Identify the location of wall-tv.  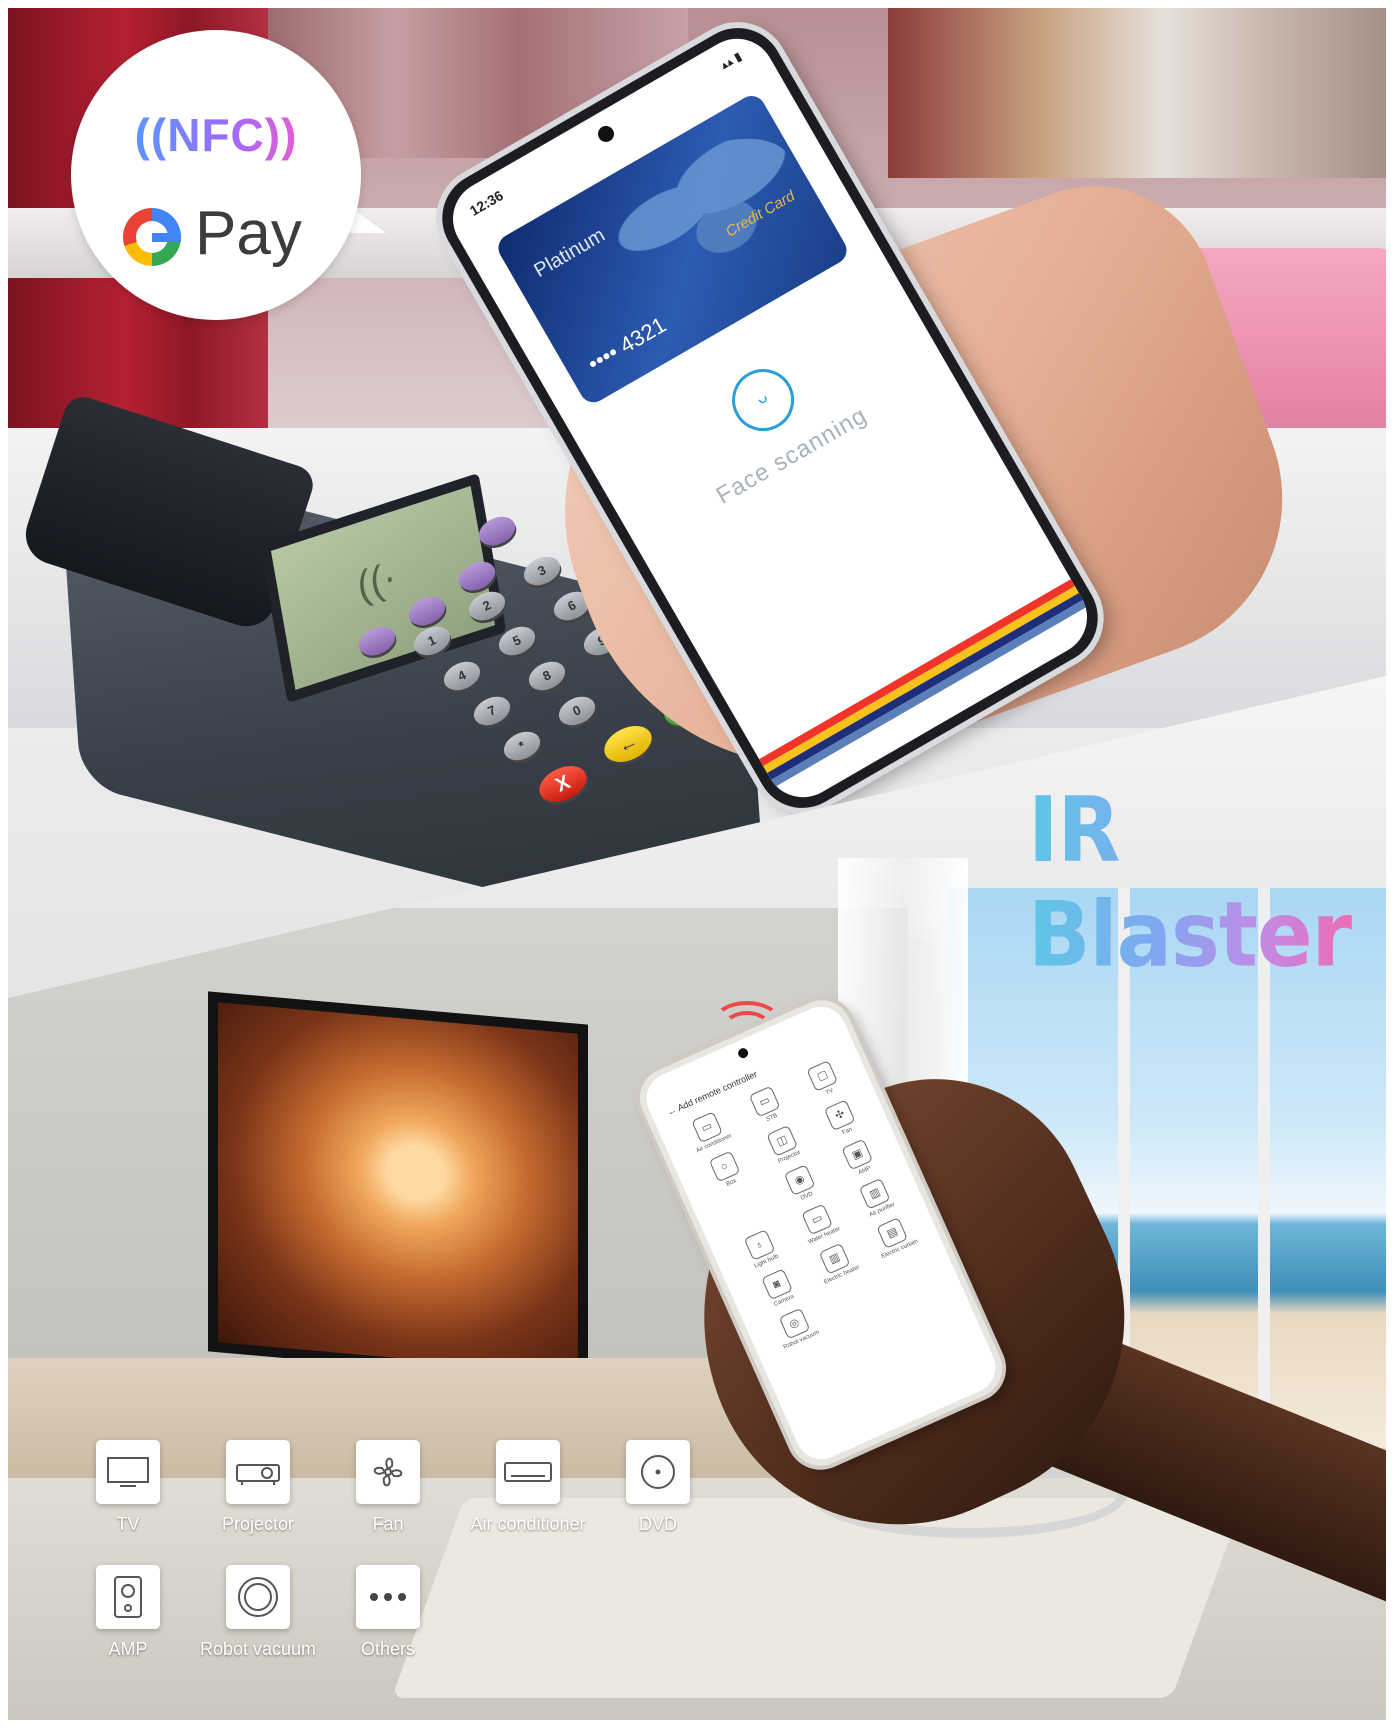
(398, 1188).